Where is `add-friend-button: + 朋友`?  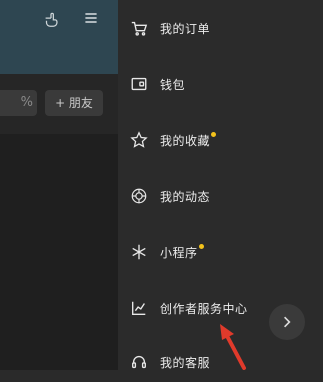 add-friend-button: + 朋友 is located at coordinates (74, 103).